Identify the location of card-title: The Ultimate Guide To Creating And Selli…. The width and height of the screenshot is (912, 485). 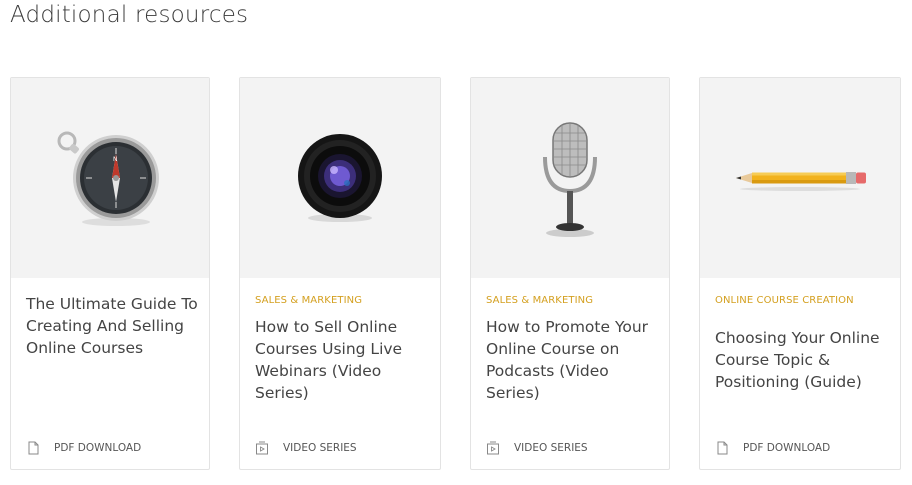
(112, 326).